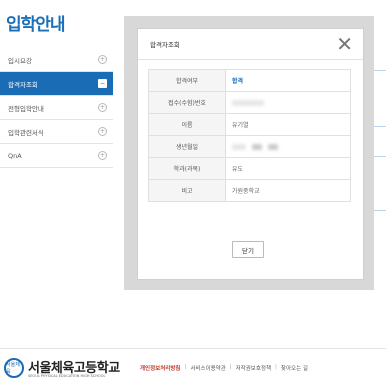 The height and width of the screenshot is (386, 386). I want to click on sidebar-item-label: 합격자조회, so click(23, 84).